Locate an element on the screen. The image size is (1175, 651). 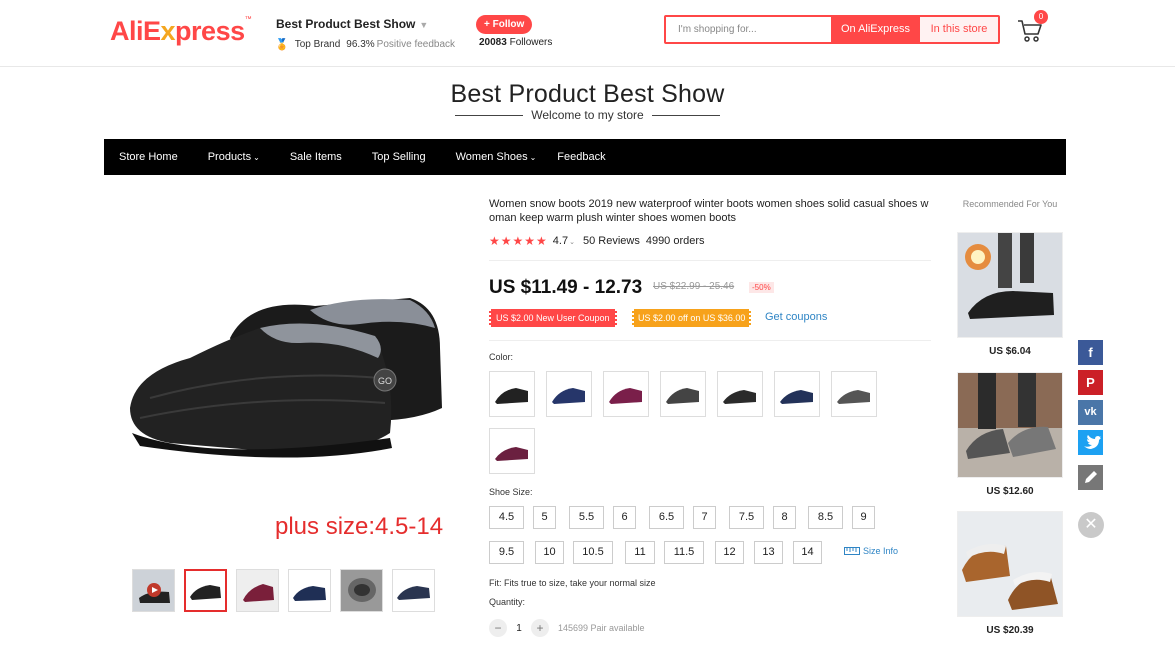
size-option: 12 is located at coordinates (729, 552).